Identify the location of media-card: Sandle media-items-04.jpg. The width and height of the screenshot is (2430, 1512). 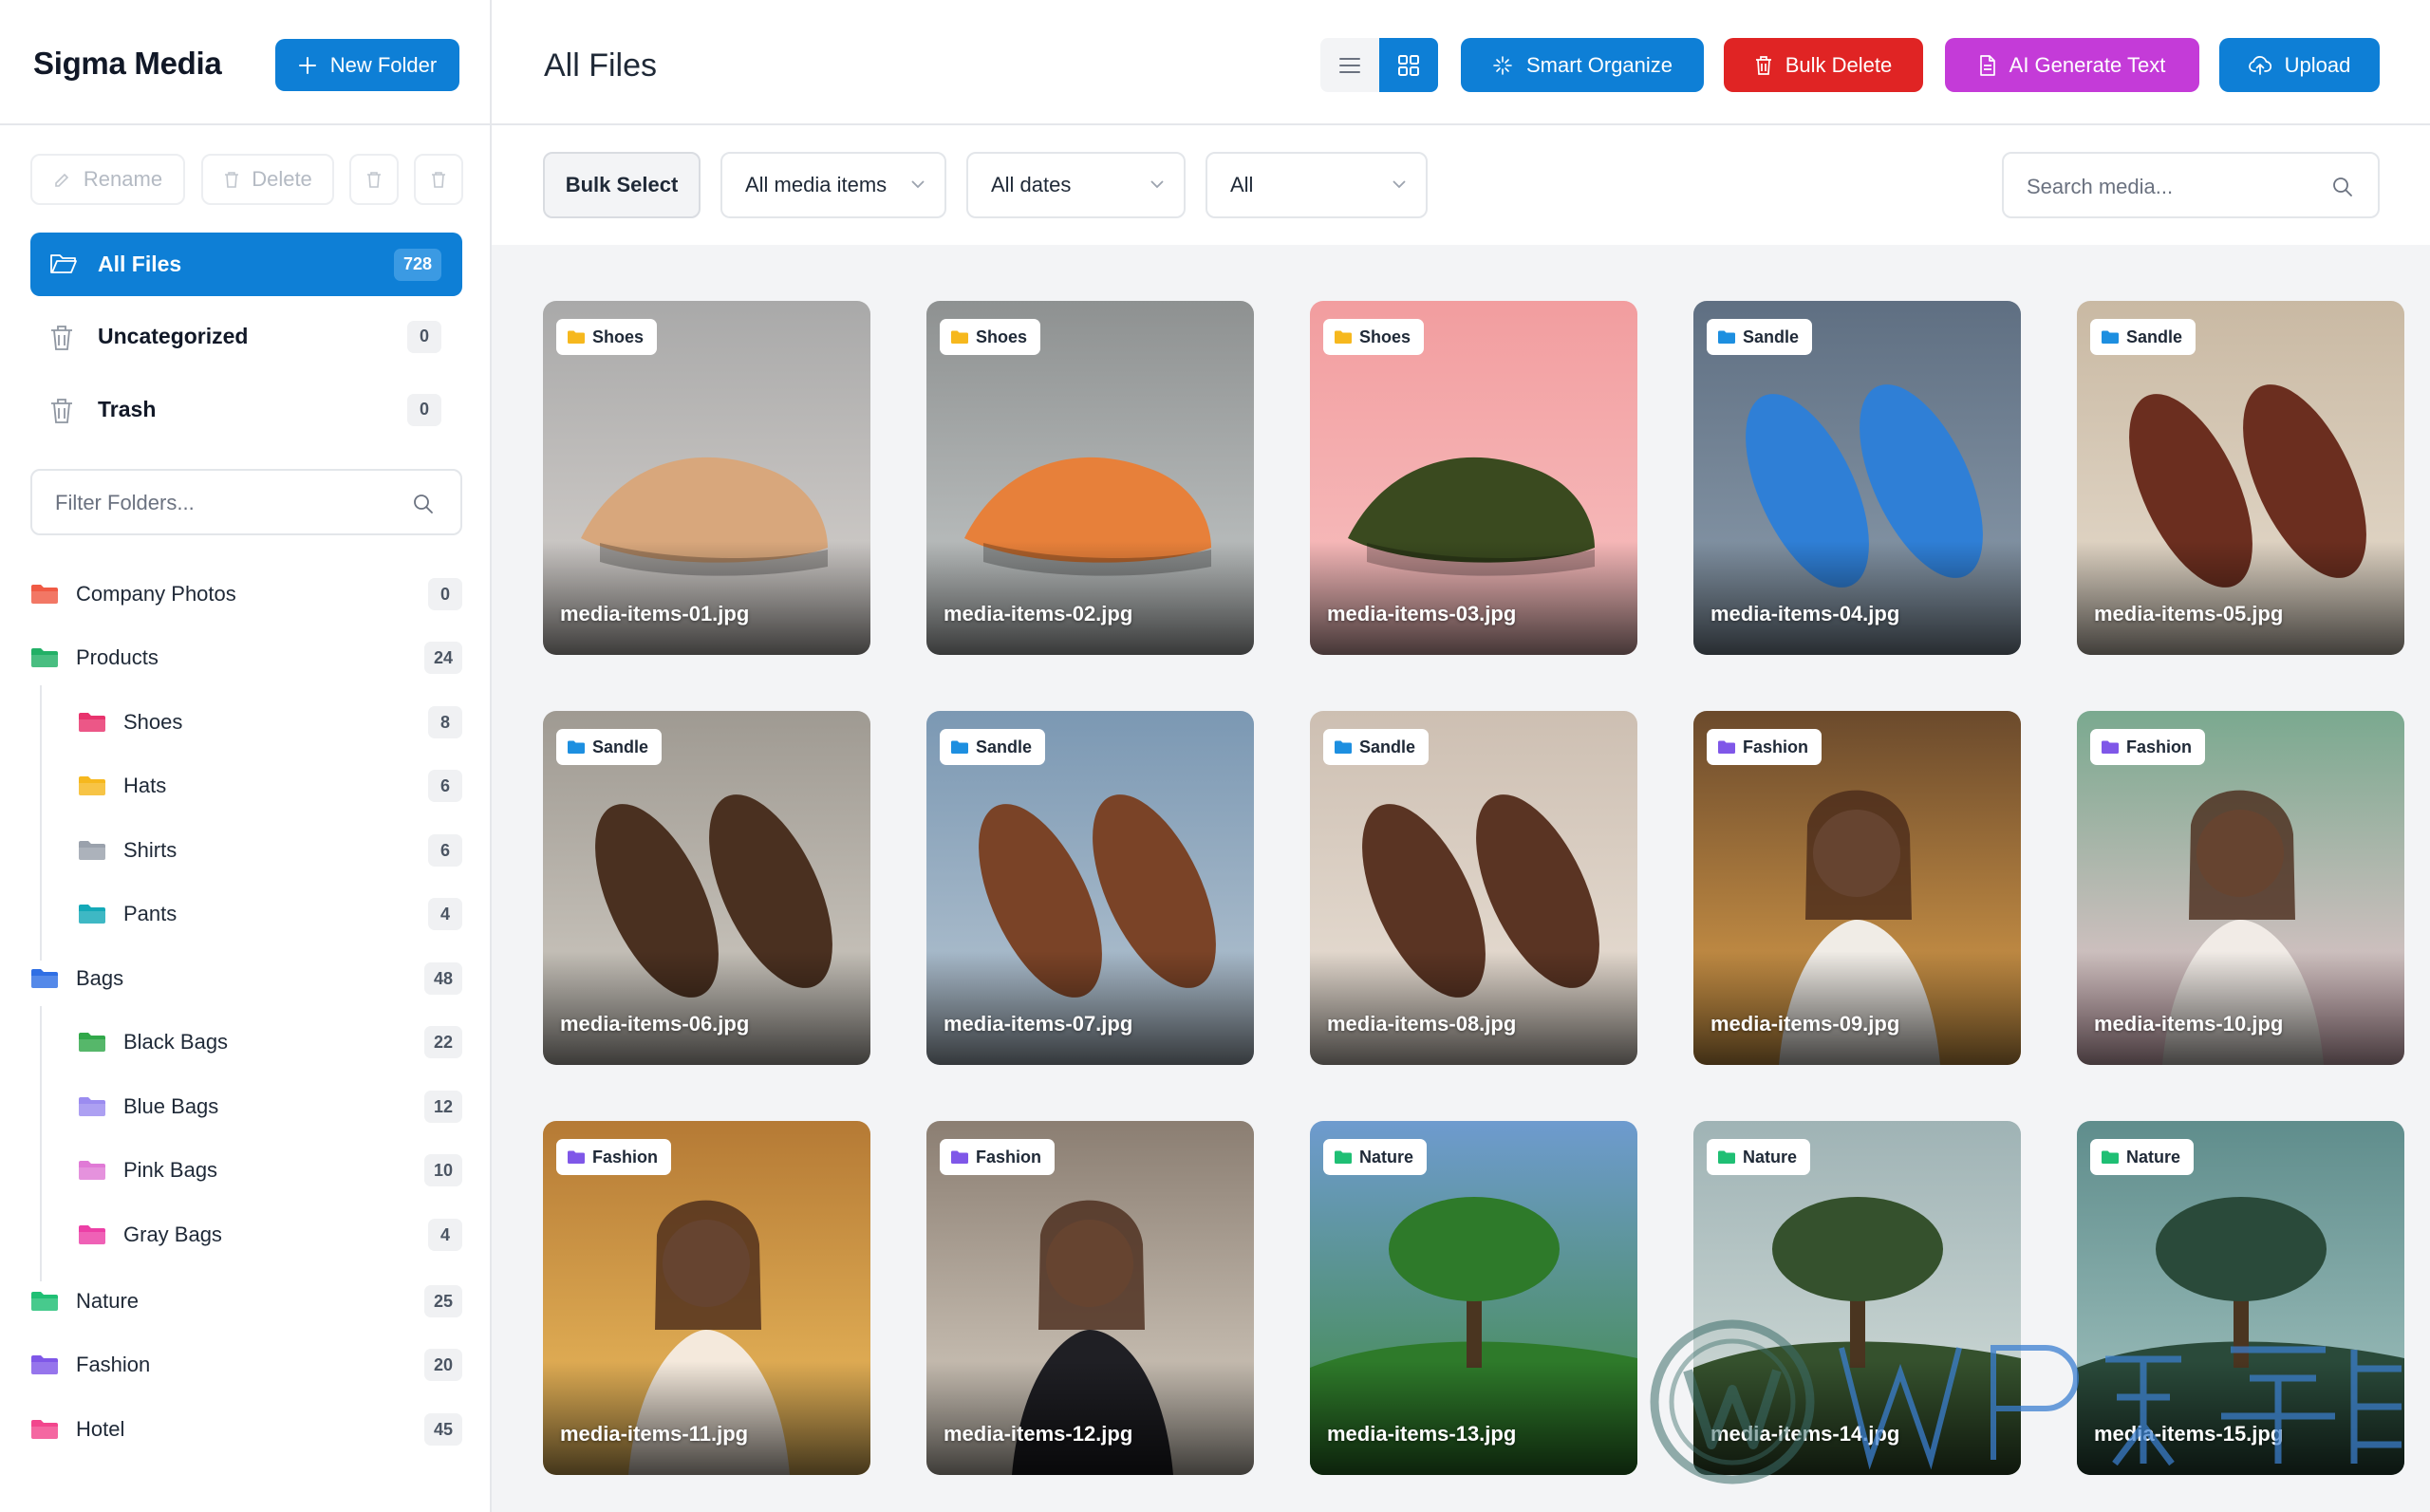
(1857, 478).